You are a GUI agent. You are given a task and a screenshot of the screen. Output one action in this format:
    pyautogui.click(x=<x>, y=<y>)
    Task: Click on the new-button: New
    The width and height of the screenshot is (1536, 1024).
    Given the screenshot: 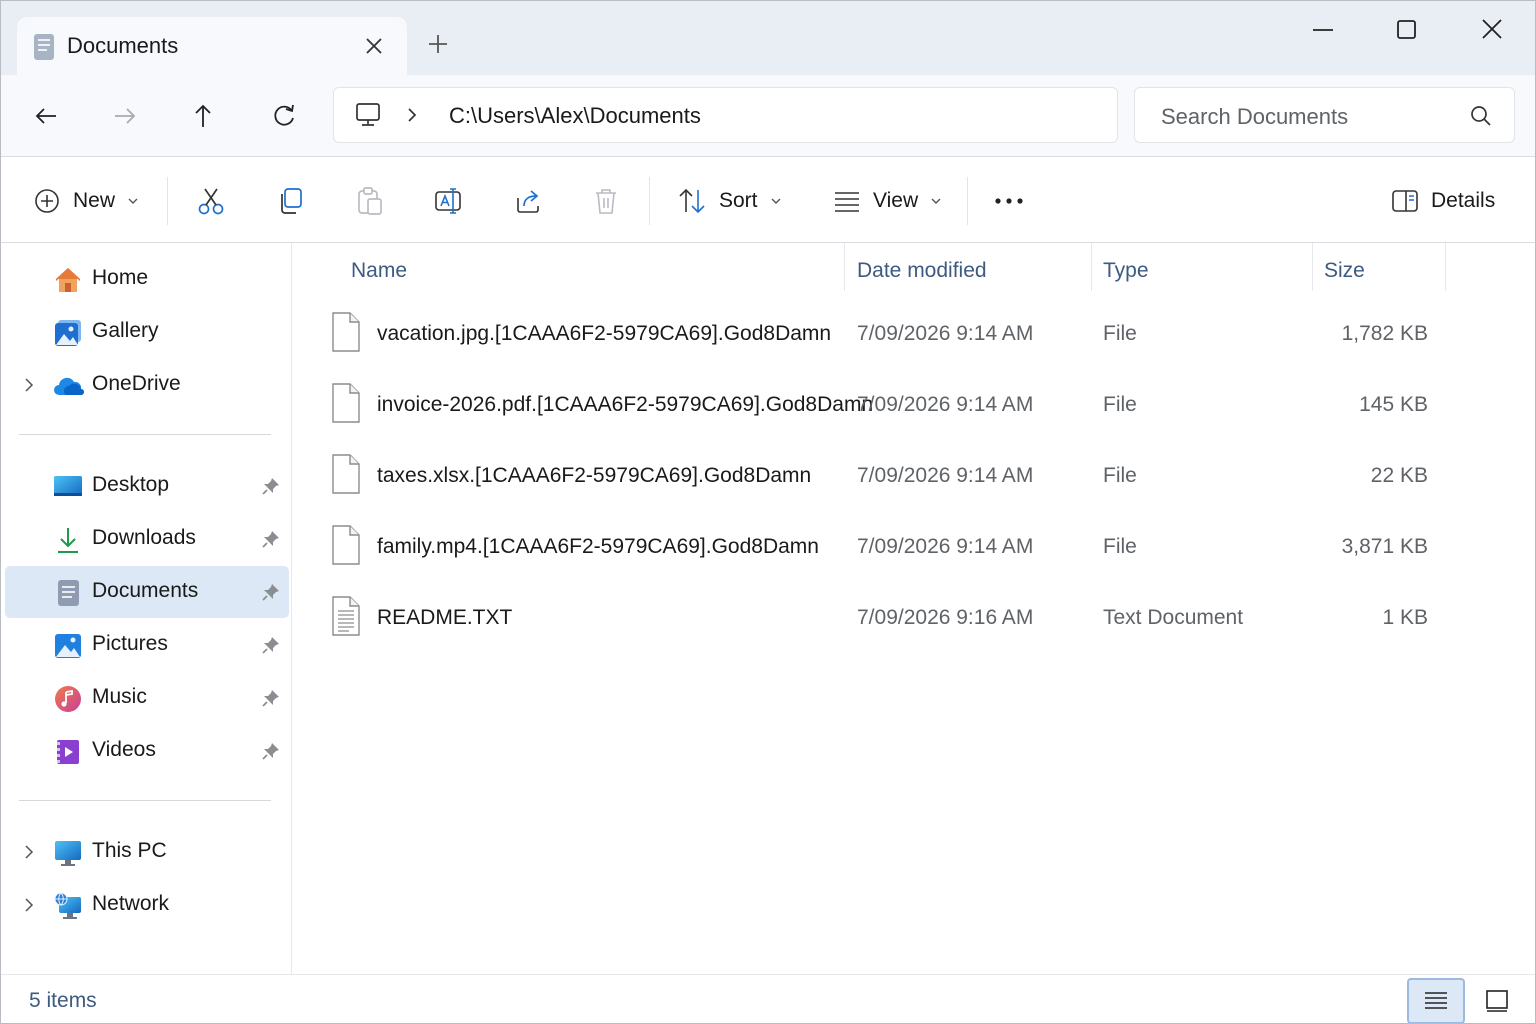 What is the action you would take?
    pyautogui.click(x=86, y=201)
    